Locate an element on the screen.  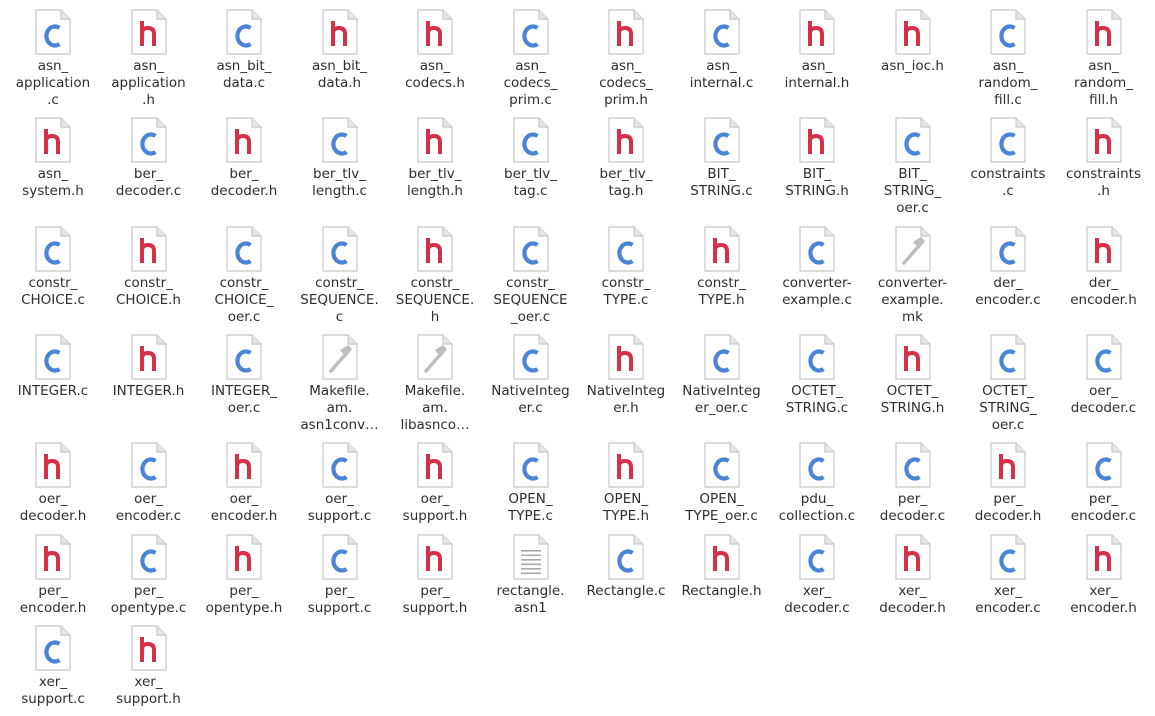
file-name-label: per_ opentype.c is located at coordinates (148, 599).